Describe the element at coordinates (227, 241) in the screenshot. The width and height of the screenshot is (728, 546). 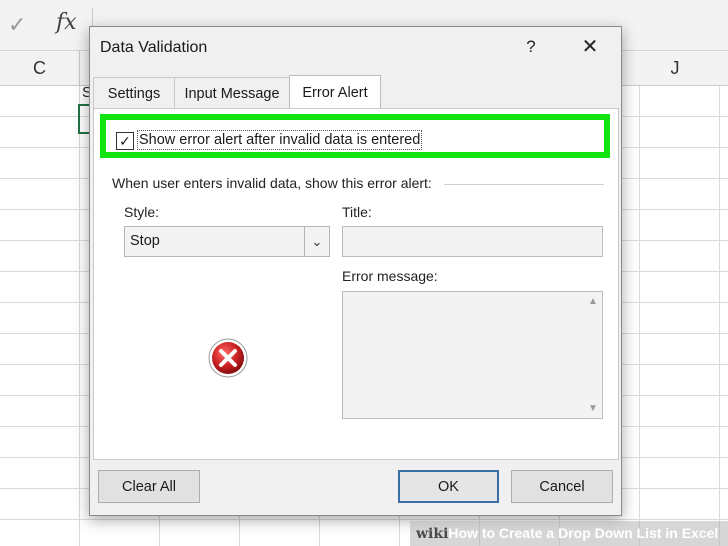
I see `style-select: Stop ⌄` at that location.